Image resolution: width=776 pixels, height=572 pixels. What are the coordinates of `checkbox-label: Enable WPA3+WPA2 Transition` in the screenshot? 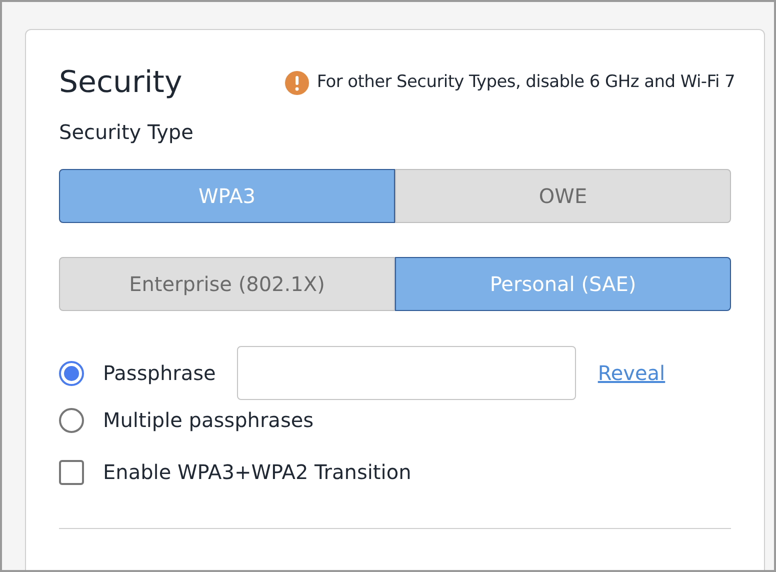 It's located at (257, 472).